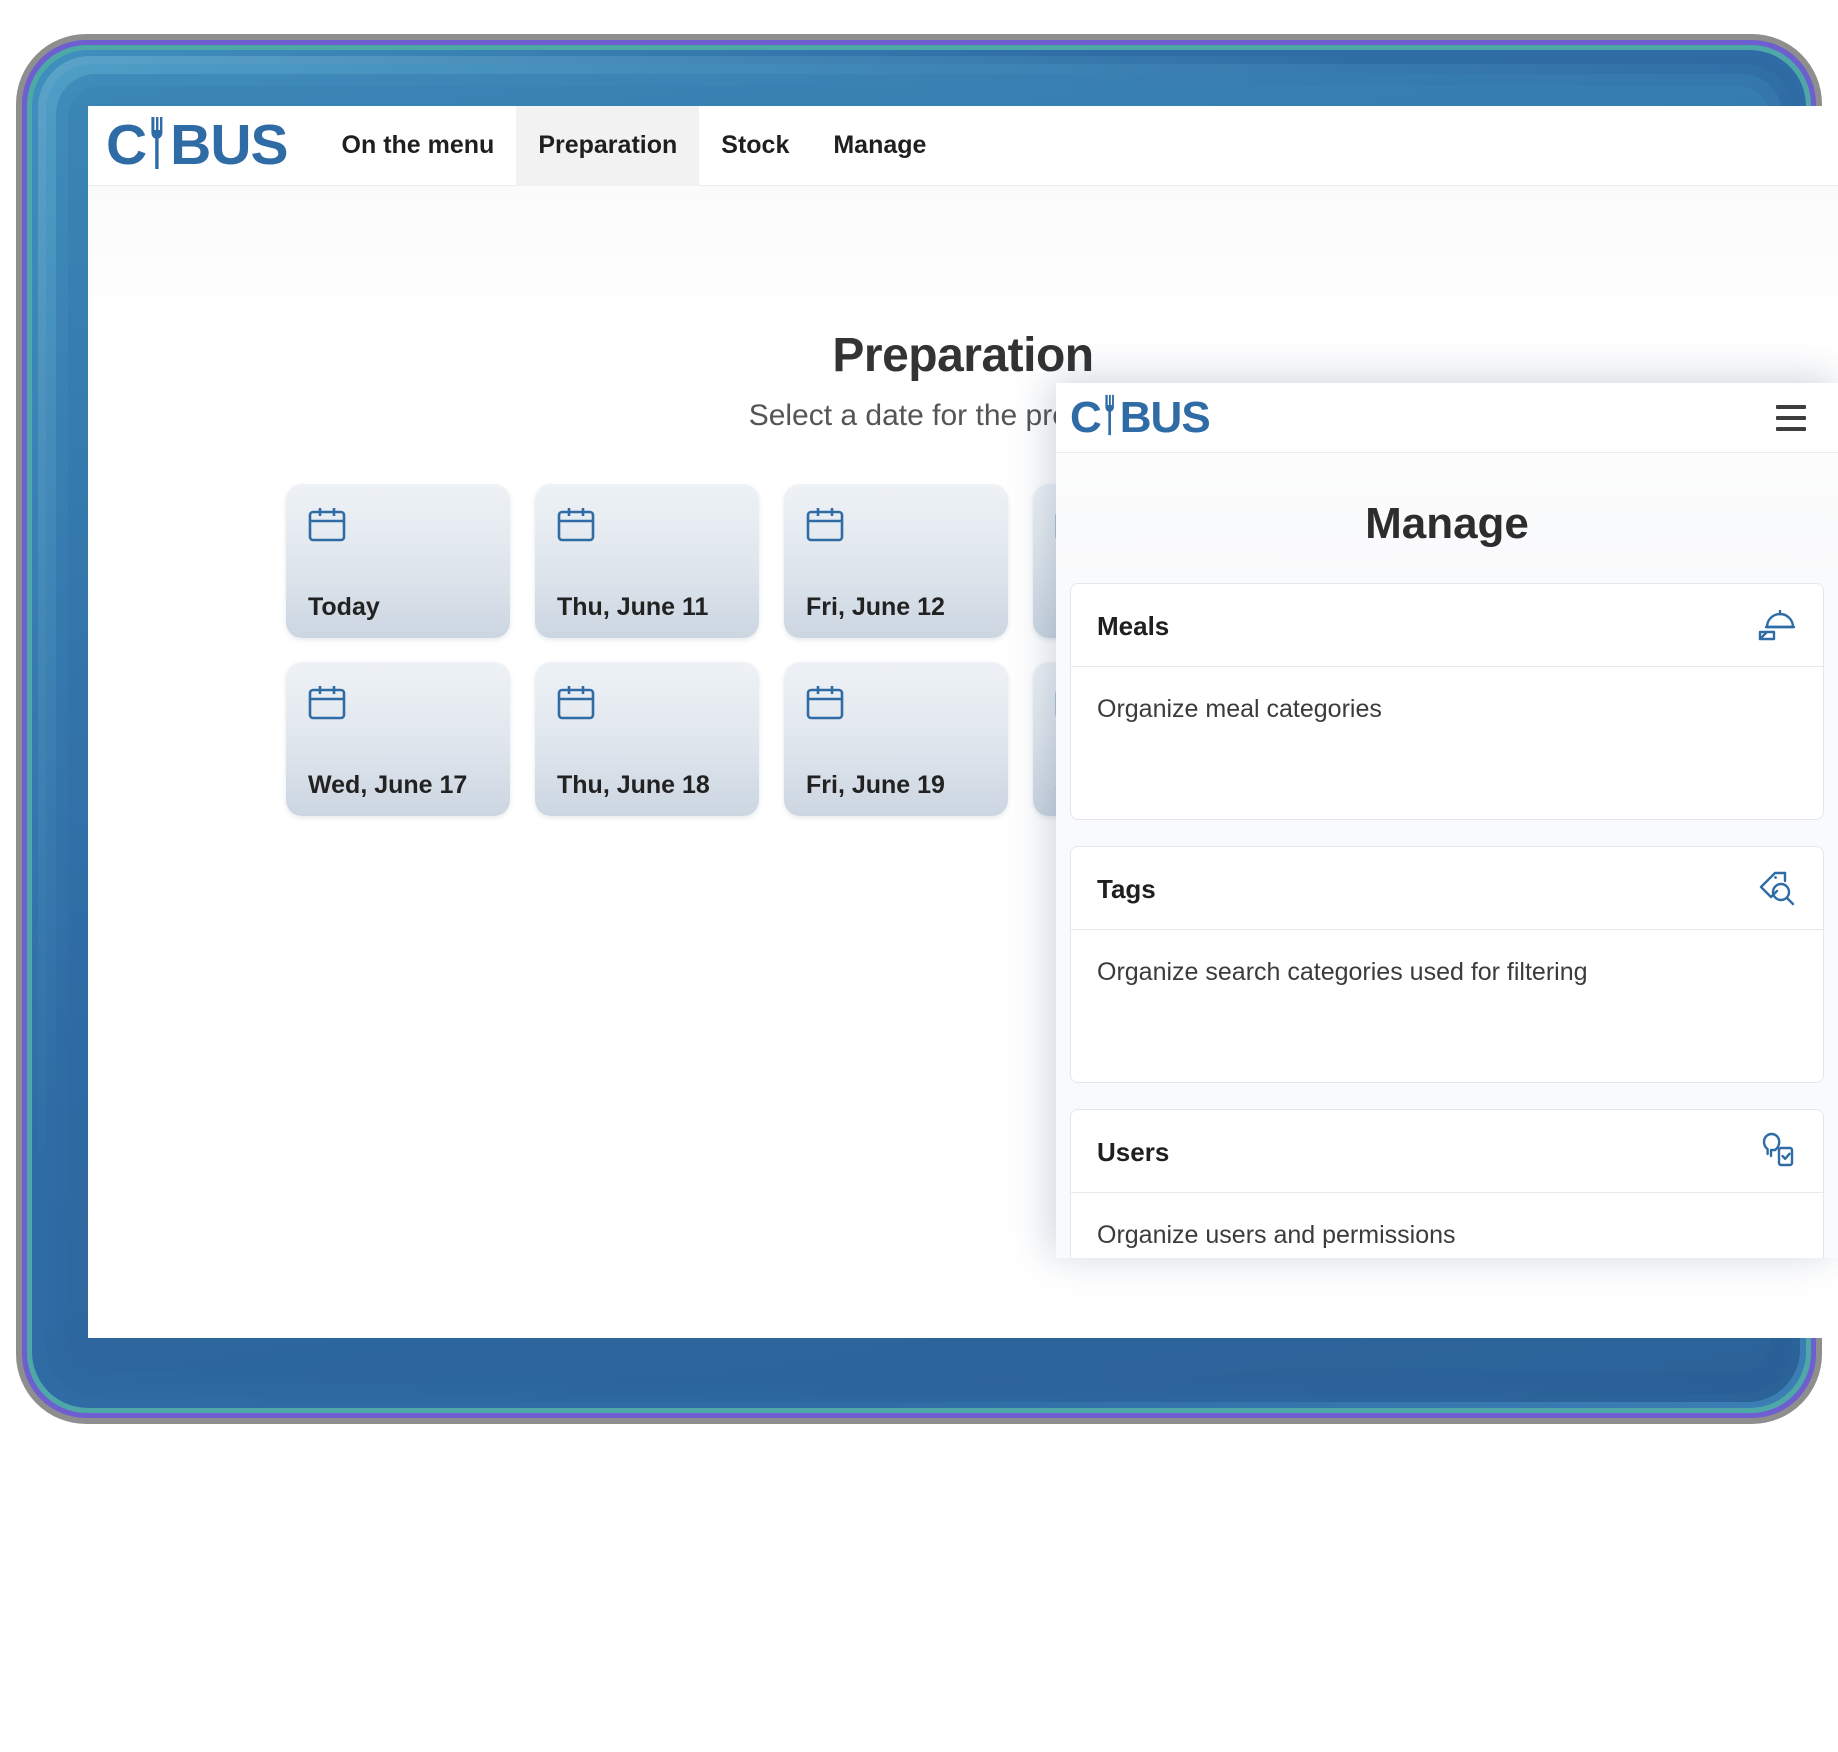  I want to click on user-permissions-icon, so click(1776, 1152).